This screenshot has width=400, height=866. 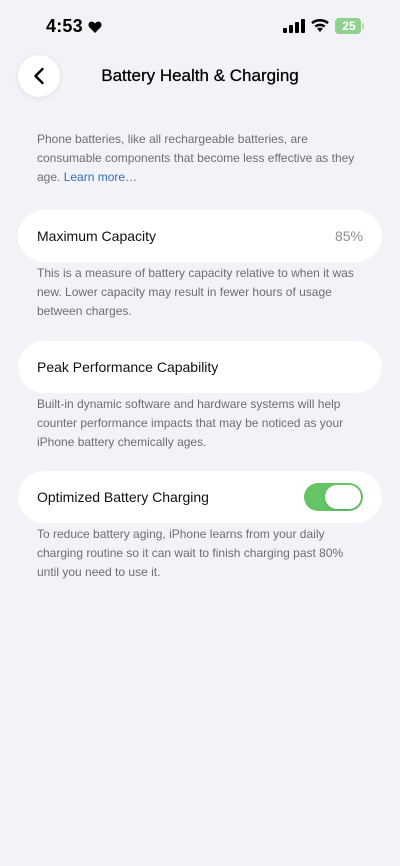 What do you see at coordinates (348, 236) in the screenshot?
I see `maximum-capacity-value: 85%` at bounding box center [348, 236].